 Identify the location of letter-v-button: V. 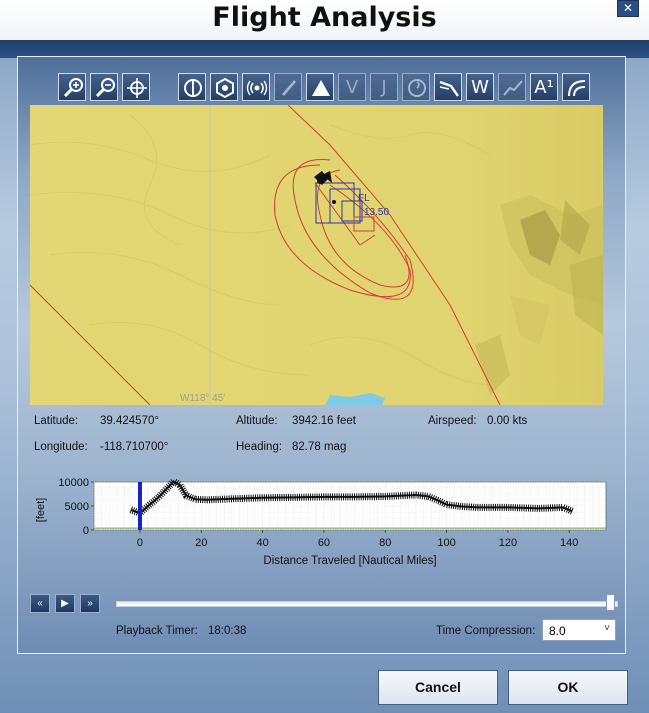
(352, 87).